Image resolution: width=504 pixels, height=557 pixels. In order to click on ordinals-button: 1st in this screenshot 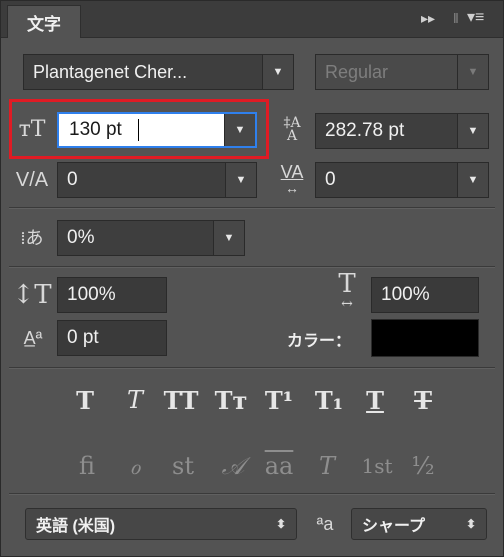, I will do `click(377, 466)`.